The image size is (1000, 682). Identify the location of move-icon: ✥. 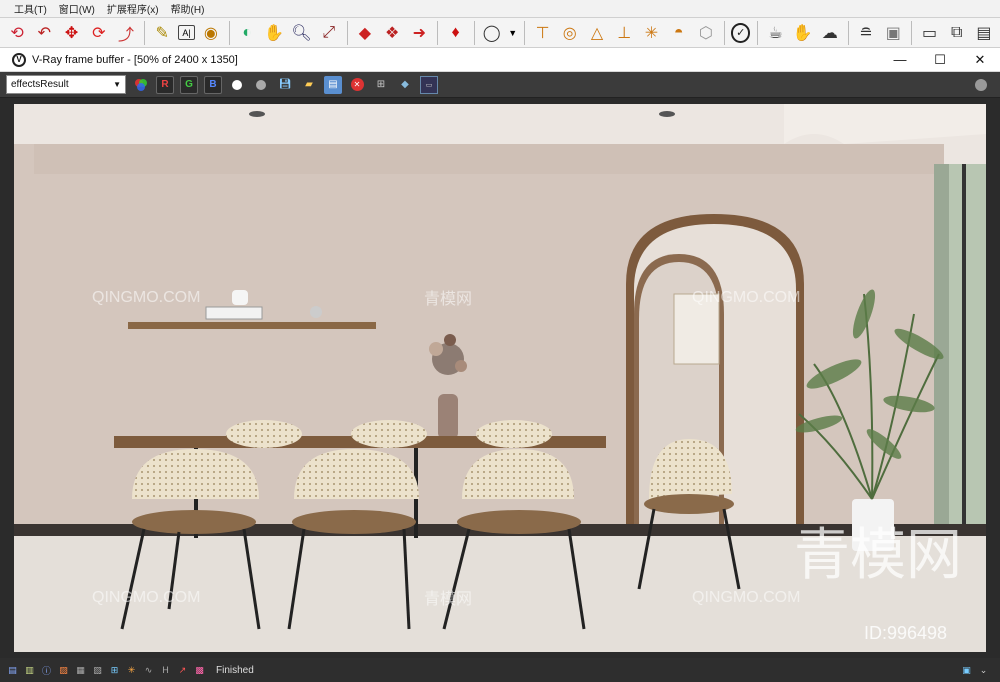
(71, 32).